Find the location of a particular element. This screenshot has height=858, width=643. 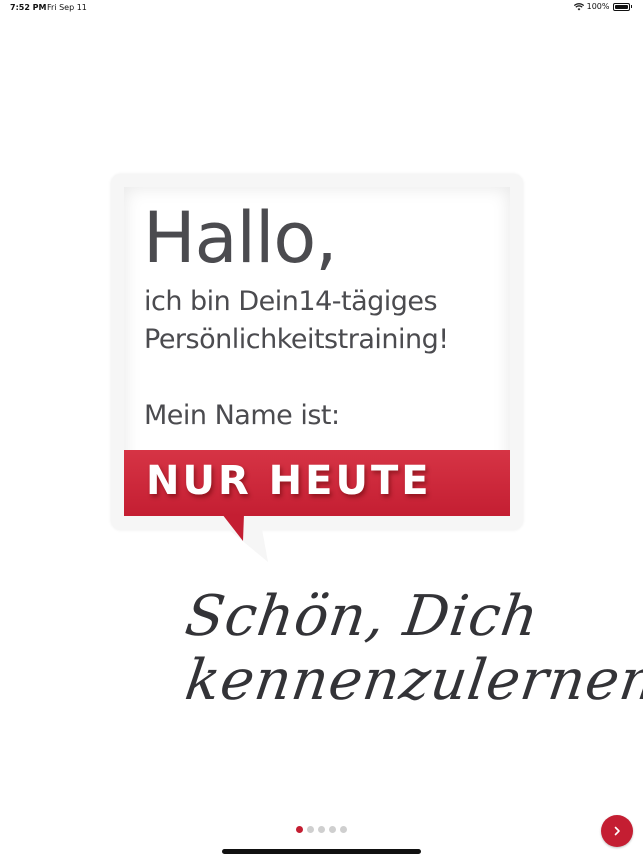

chevron-right-icon is located at coordinates (617, 831).